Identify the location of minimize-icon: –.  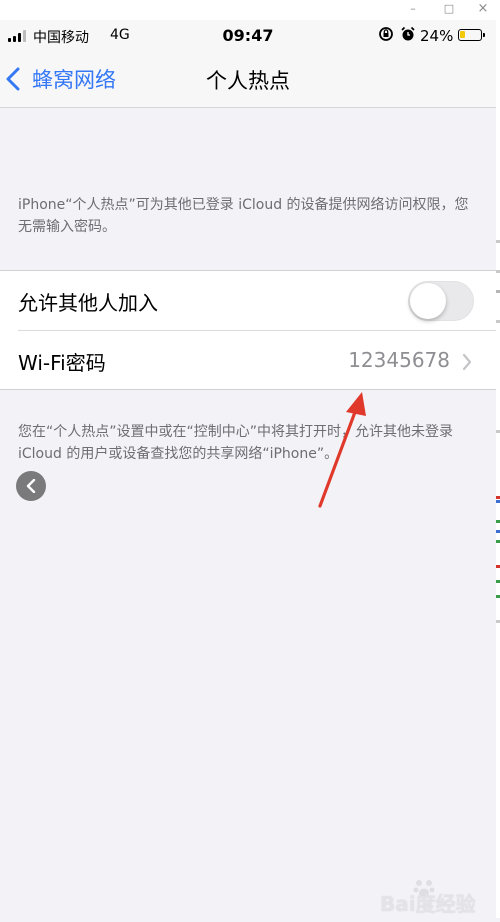
(413, 9).